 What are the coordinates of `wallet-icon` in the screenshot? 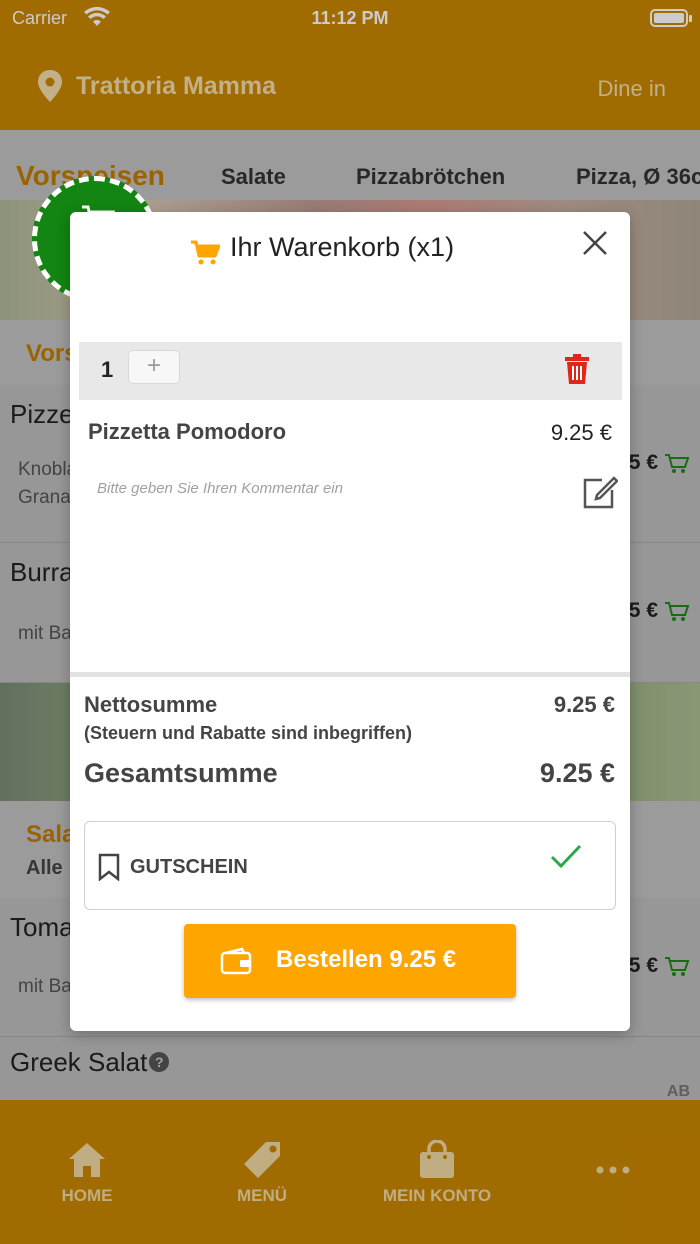 It's located at (236, 963).